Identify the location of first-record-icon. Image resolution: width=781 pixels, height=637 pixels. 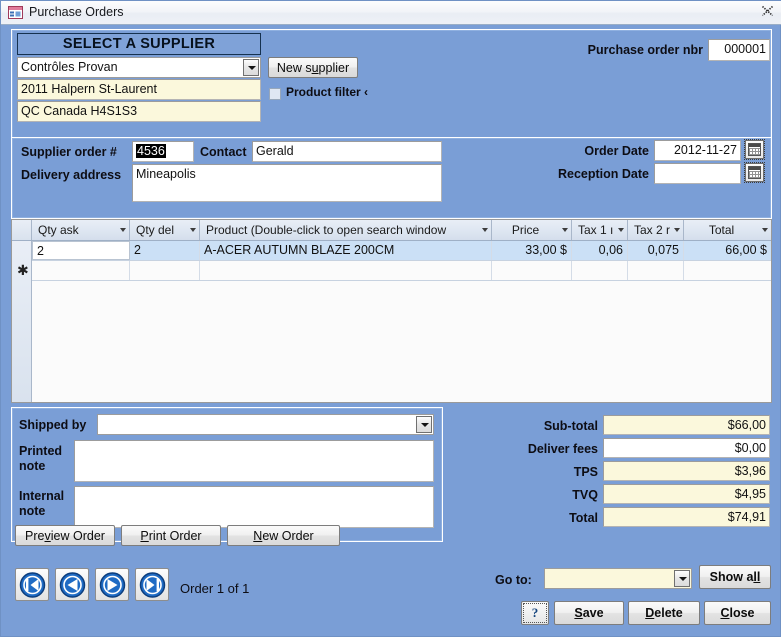
(32, 585).